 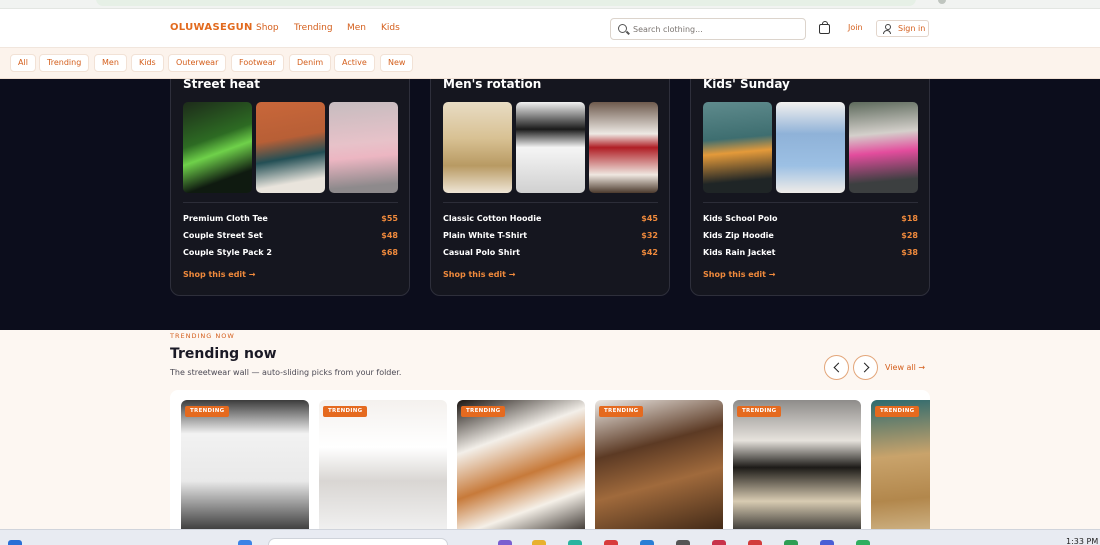 I want to click on shopping-bag-icon, so click(x=824, y=27).